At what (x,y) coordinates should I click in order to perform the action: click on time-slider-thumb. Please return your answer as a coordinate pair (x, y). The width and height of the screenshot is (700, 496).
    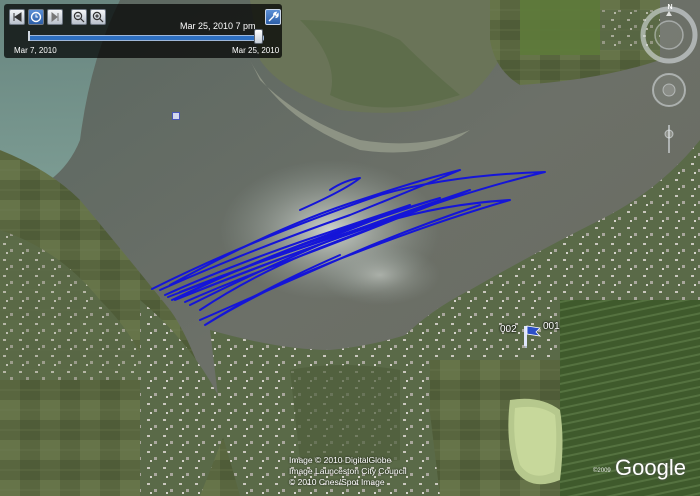
    Looking at the image, I should click on (258, 36).